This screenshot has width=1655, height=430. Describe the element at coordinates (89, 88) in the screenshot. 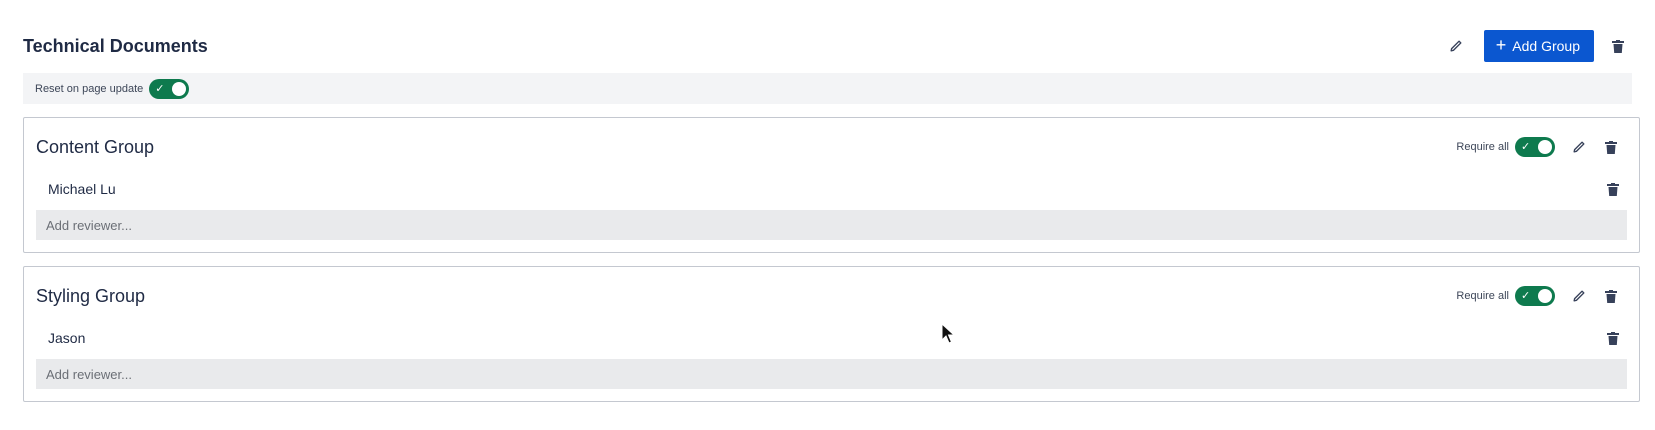

I see `reset-label: Reset on page update` at that location.